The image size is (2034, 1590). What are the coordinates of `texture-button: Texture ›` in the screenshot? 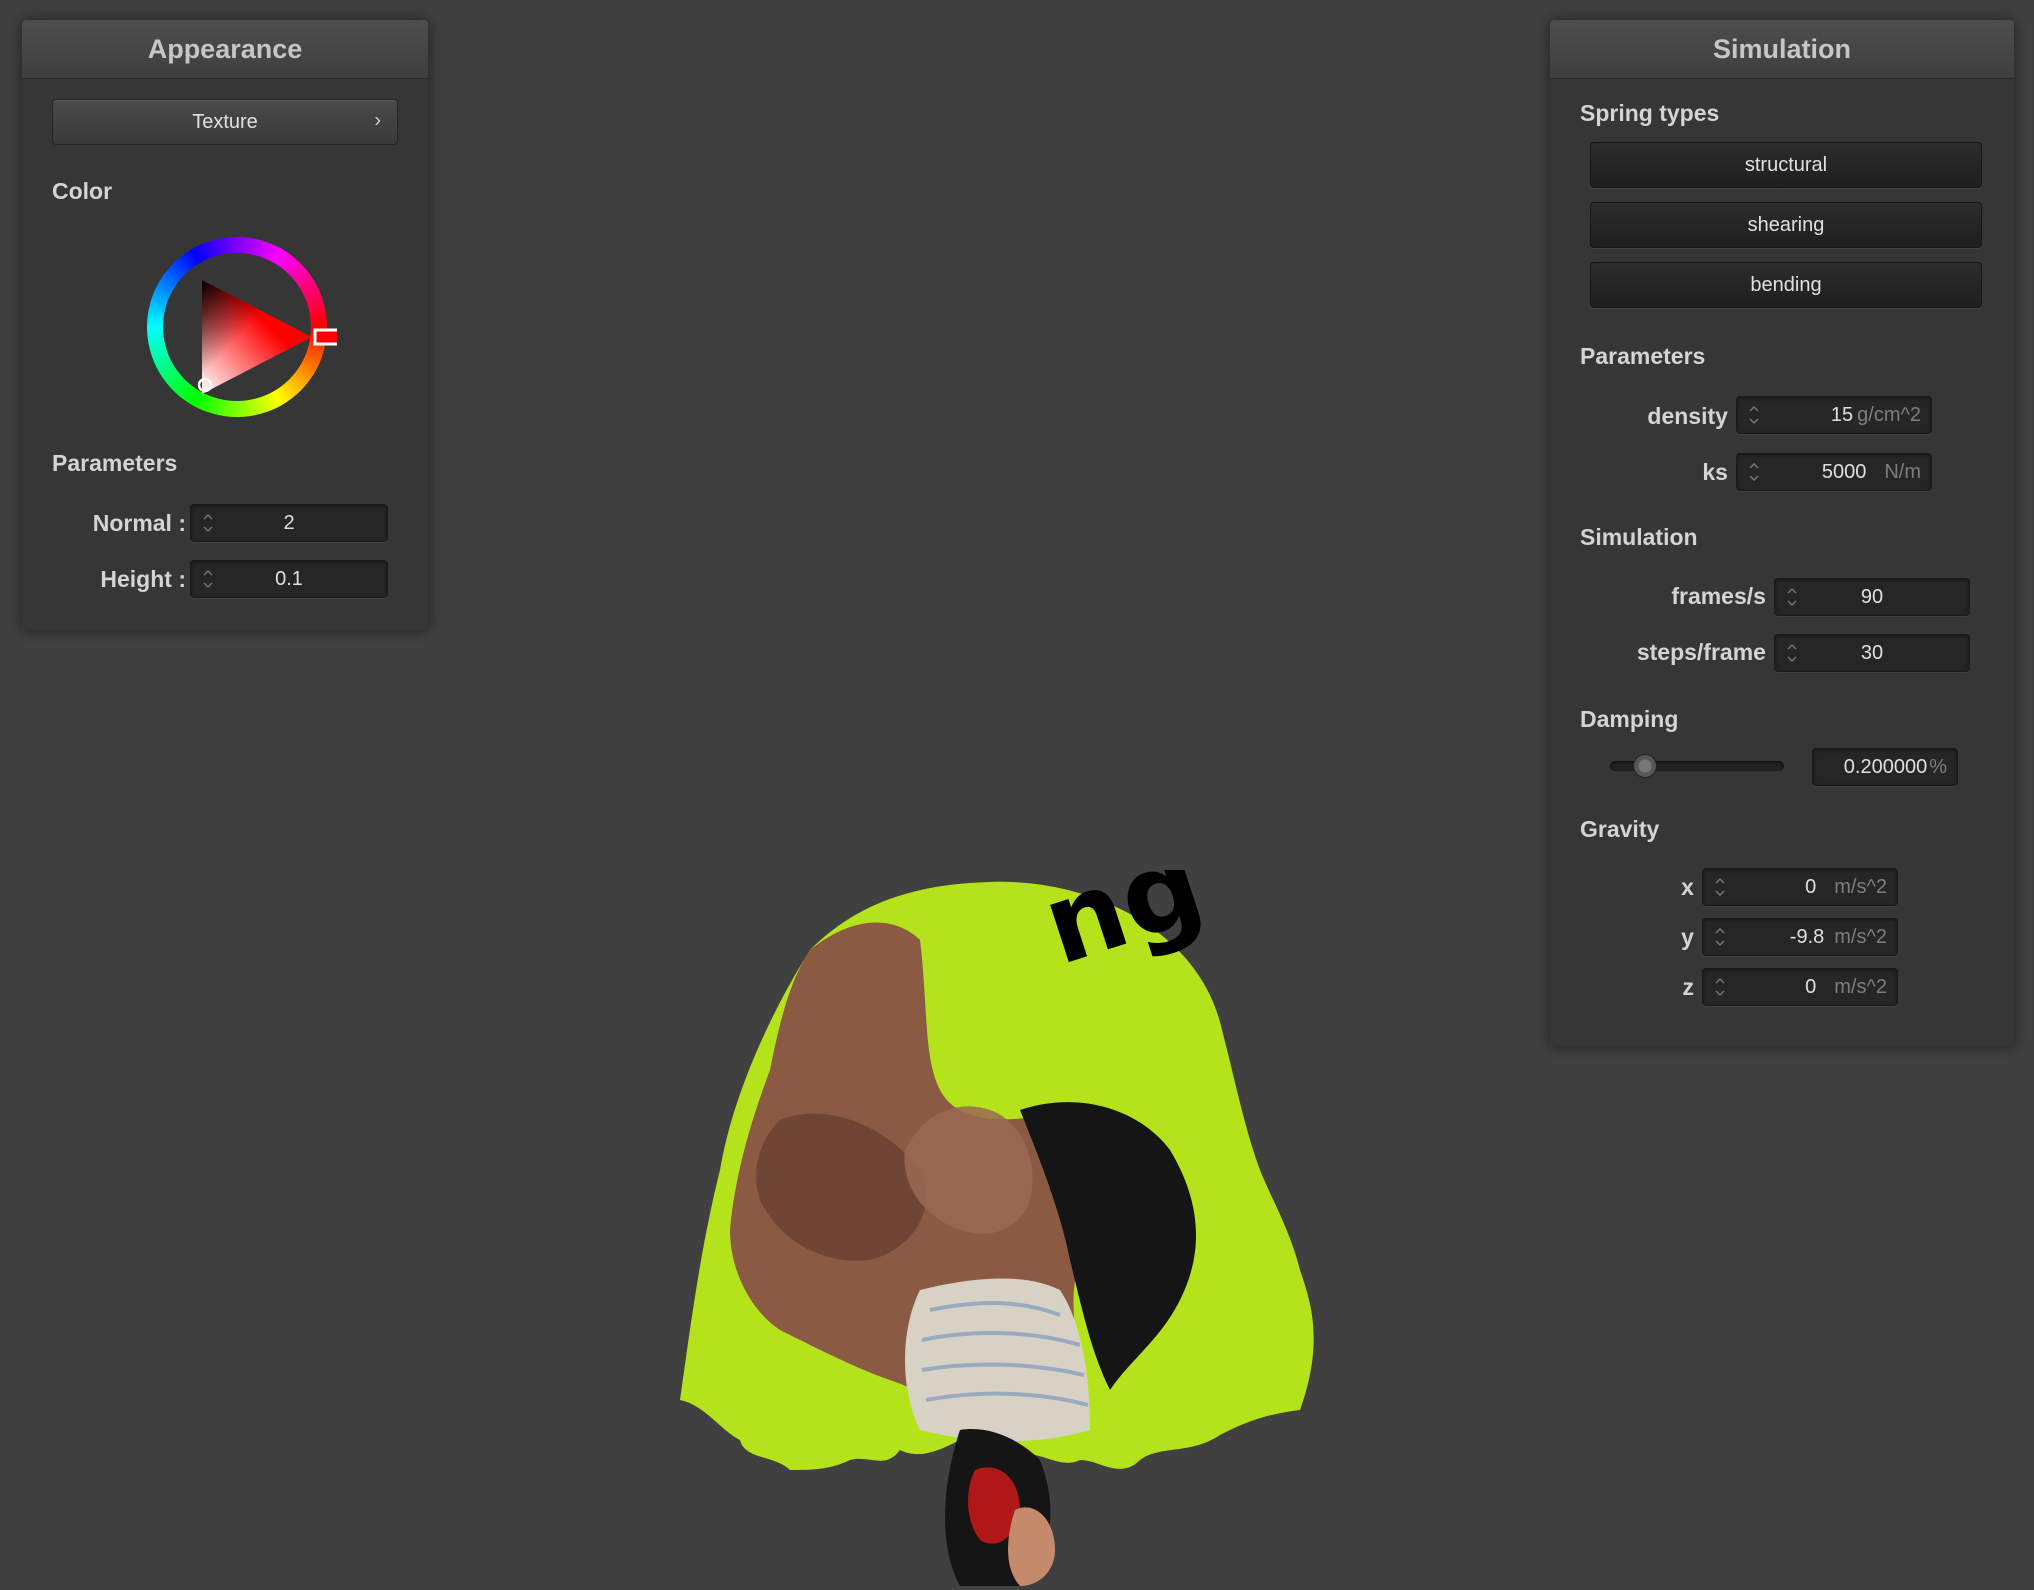 It's located at (225, 122).